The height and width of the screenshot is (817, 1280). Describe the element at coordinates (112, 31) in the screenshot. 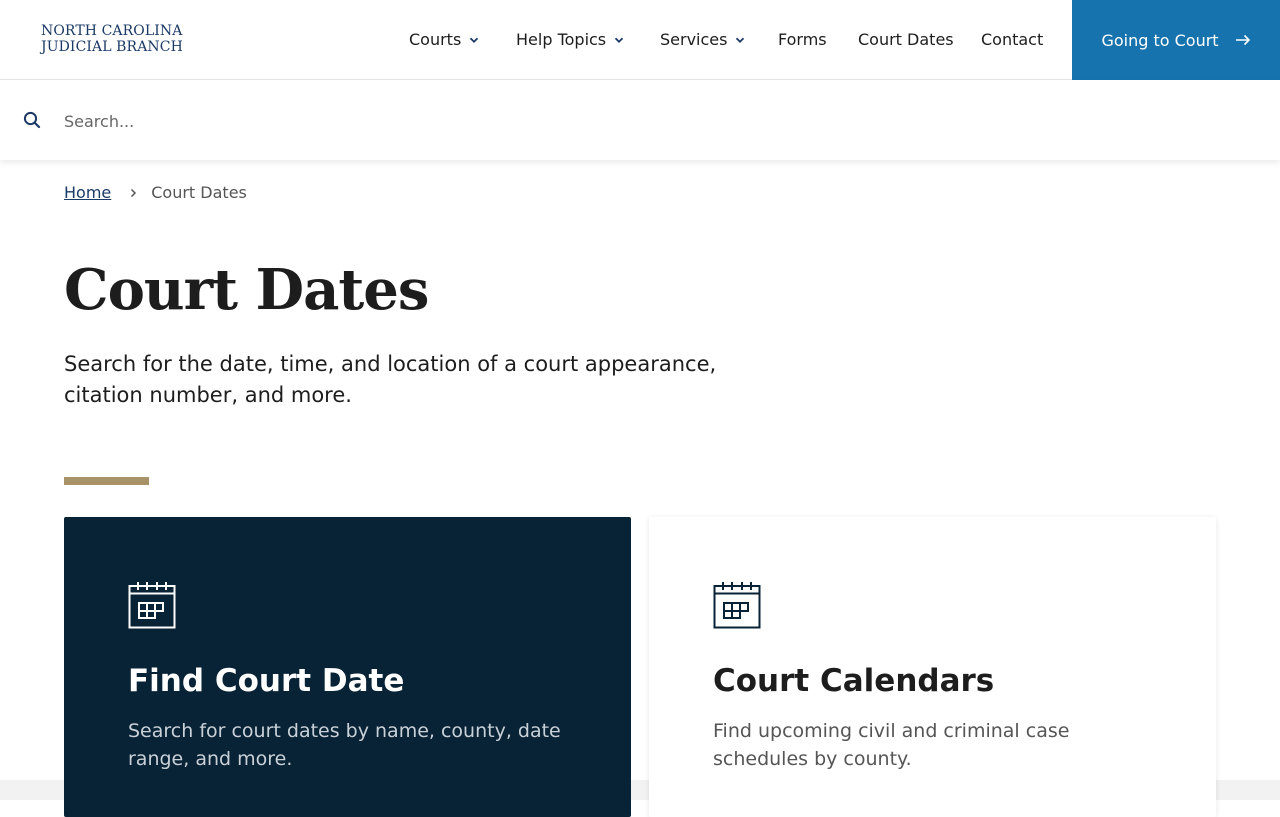

I see `logo-line-1: NORTH CAROLINA` at that location.